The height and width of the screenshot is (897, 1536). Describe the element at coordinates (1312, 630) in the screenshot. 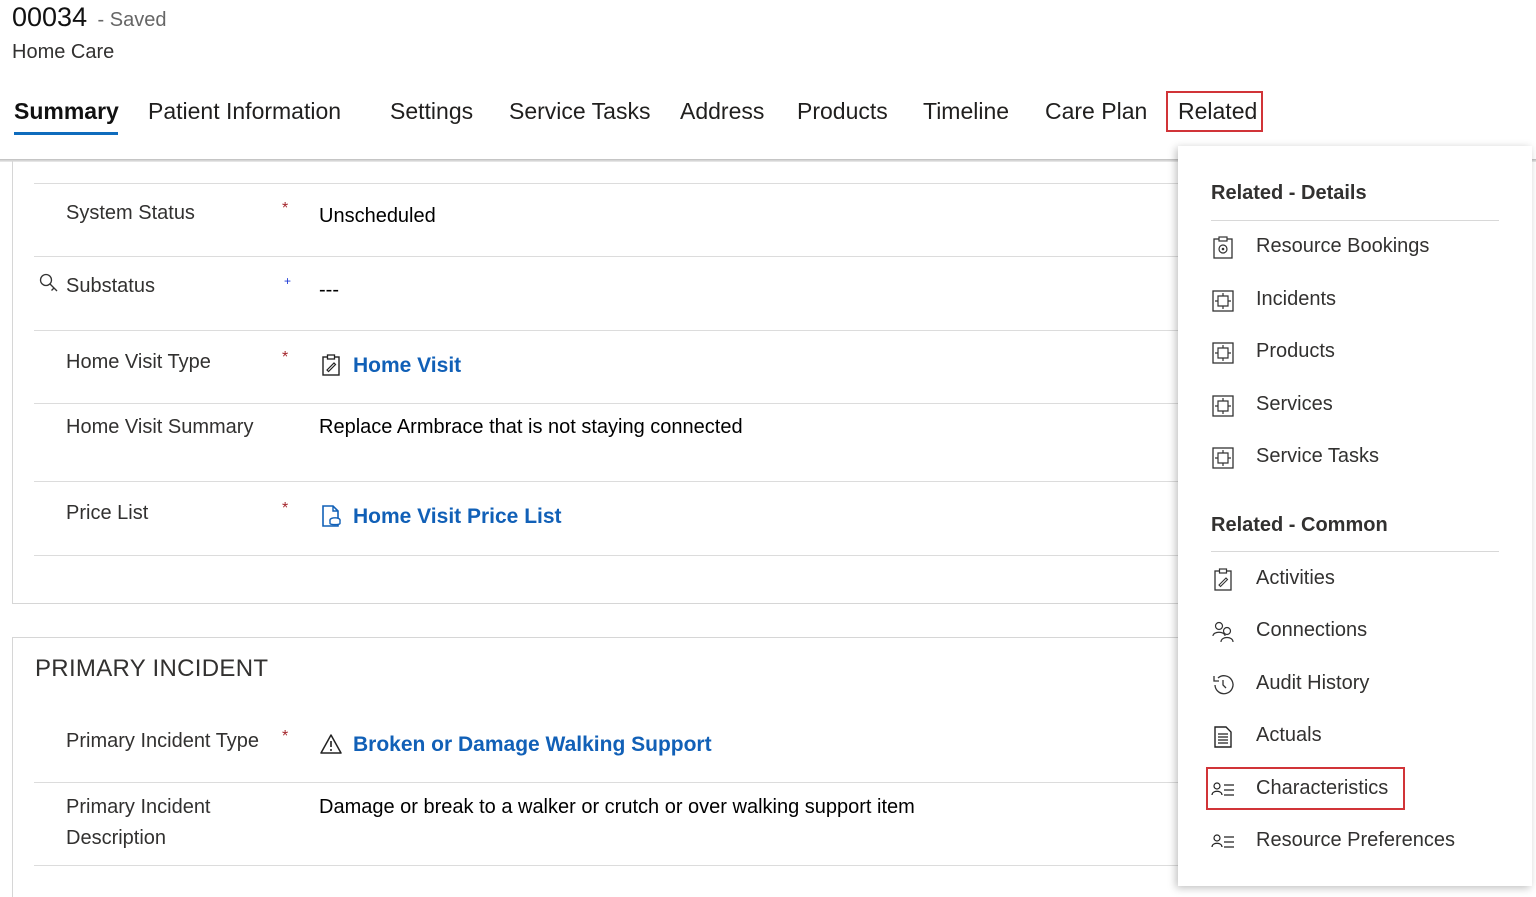

I see `menu-item-label: Connections` at that location.